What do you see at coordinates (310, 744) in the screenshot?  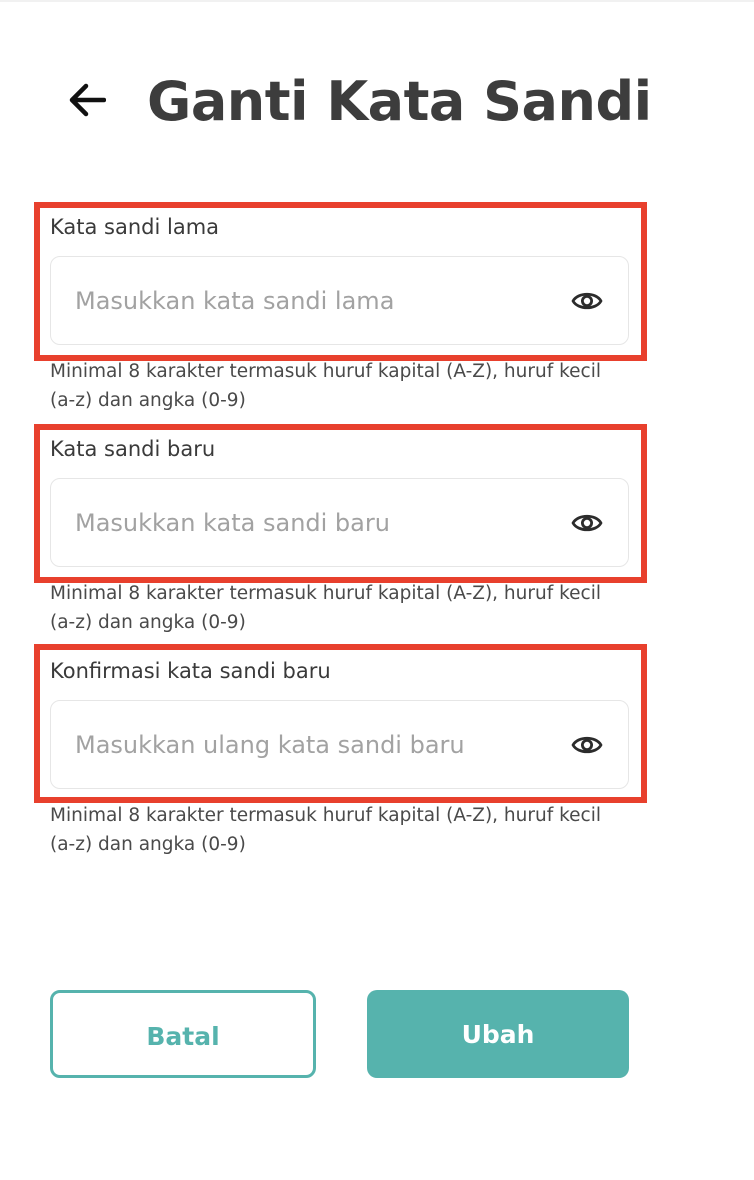 I see `confirm-password-input` at bounding box center [310, 744].